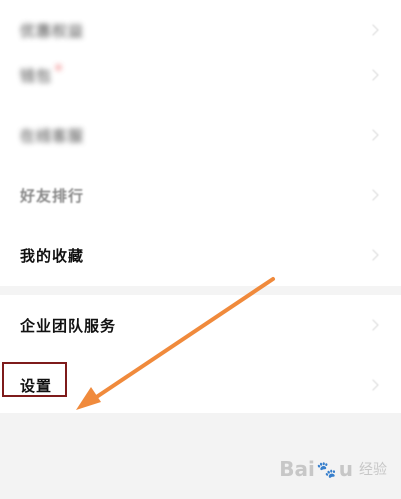 Image resolution: width=401 pixels, height=499 pixels. I want to click on menu-item-label: 好友排行, so click(52, 195).